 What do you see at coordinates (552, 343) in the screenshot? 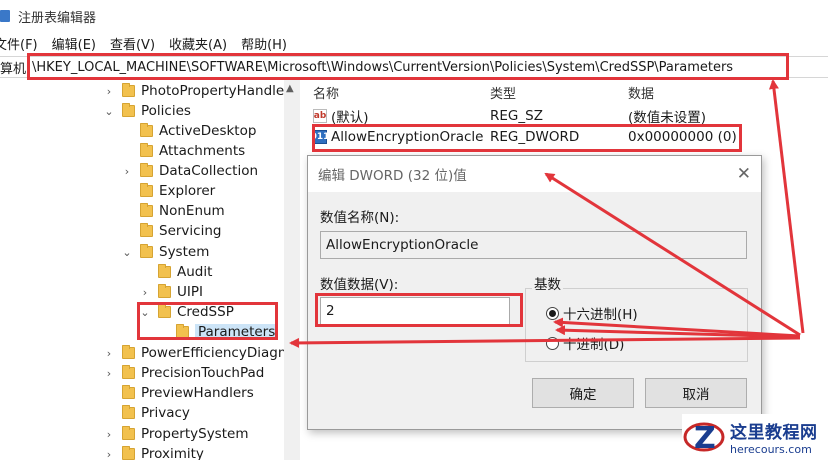
I see `radio-unchecked-icon` at bounding box center [552, 343].